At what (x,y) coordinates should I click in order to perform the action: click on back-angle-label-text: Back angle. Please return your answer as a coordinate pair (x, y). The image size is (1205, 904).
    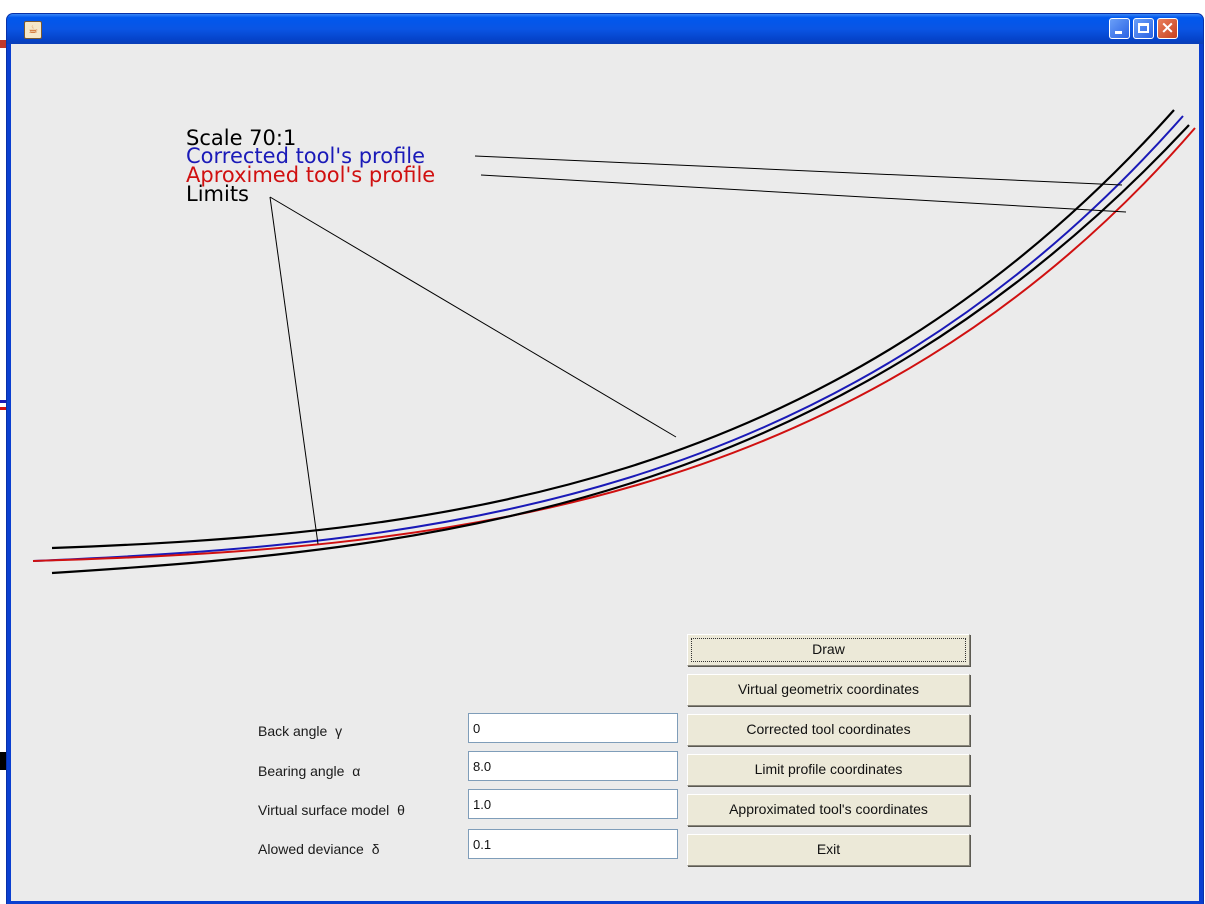
    Looking at the image, I should click on (293, 731).